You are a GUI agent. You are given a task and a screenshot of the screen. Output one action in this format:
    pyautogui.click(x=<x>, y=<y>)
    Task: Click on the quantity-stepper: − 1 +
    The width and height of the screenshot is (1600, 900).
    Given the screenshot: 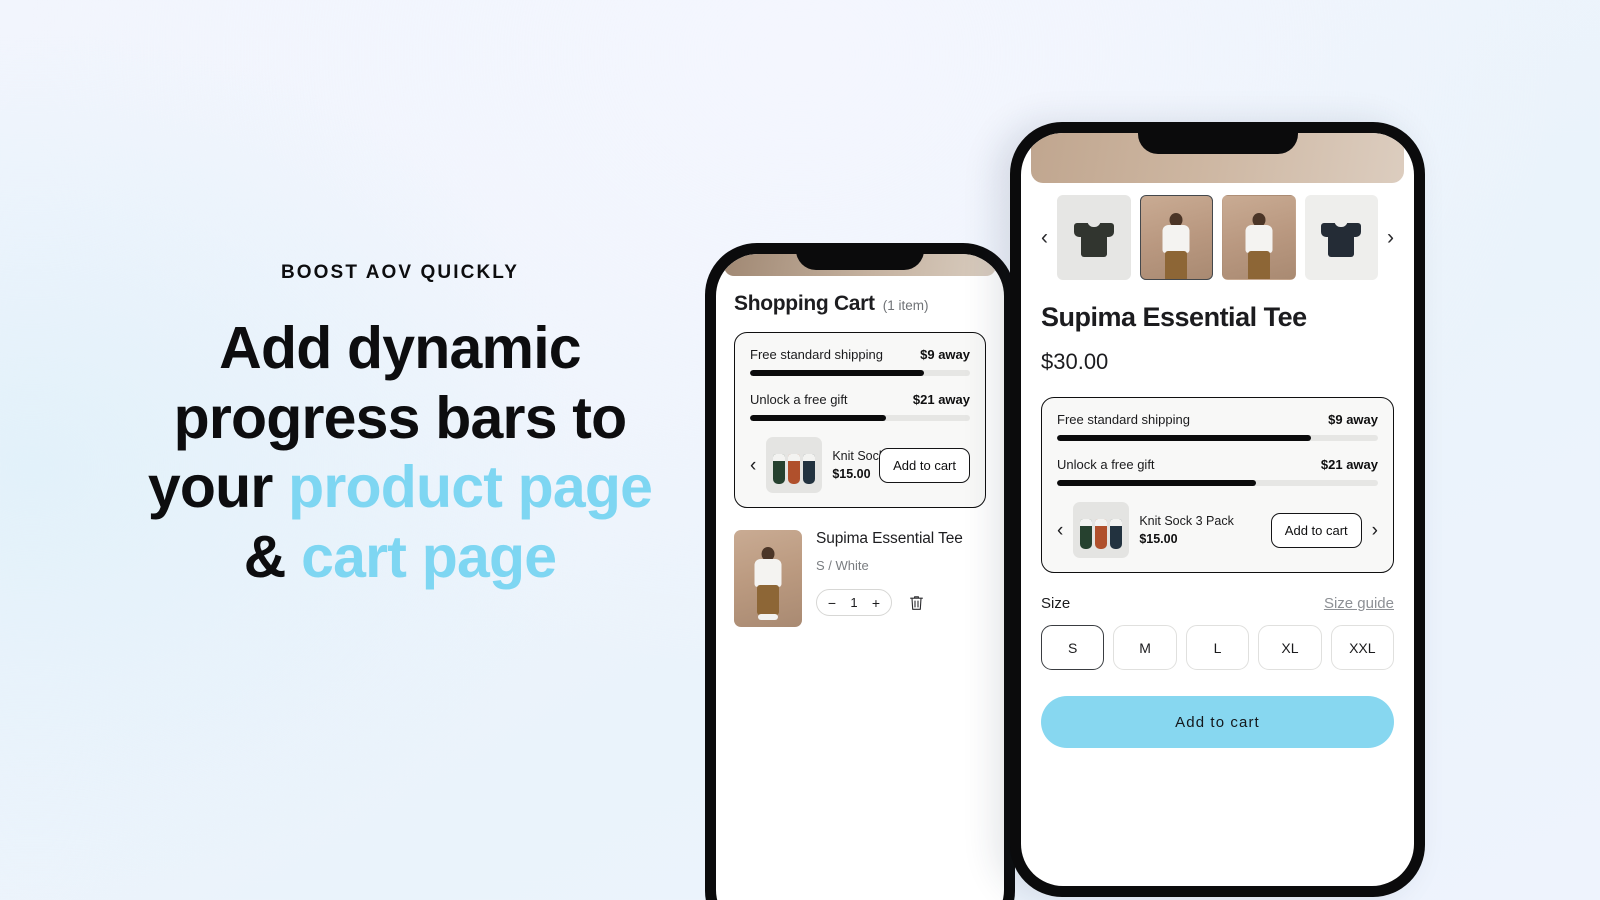 What is the action you would take?
    pyautogui.click(x=854, y=602)
    